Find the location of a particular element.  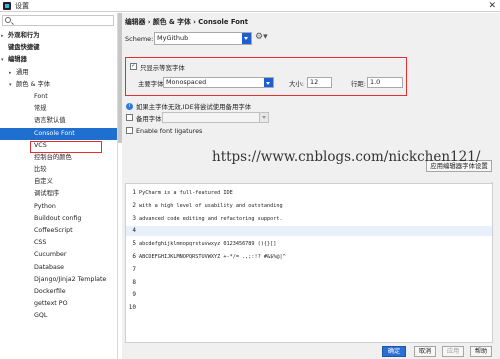

fallback-font-checkbox is located at coordinates (129, 117).